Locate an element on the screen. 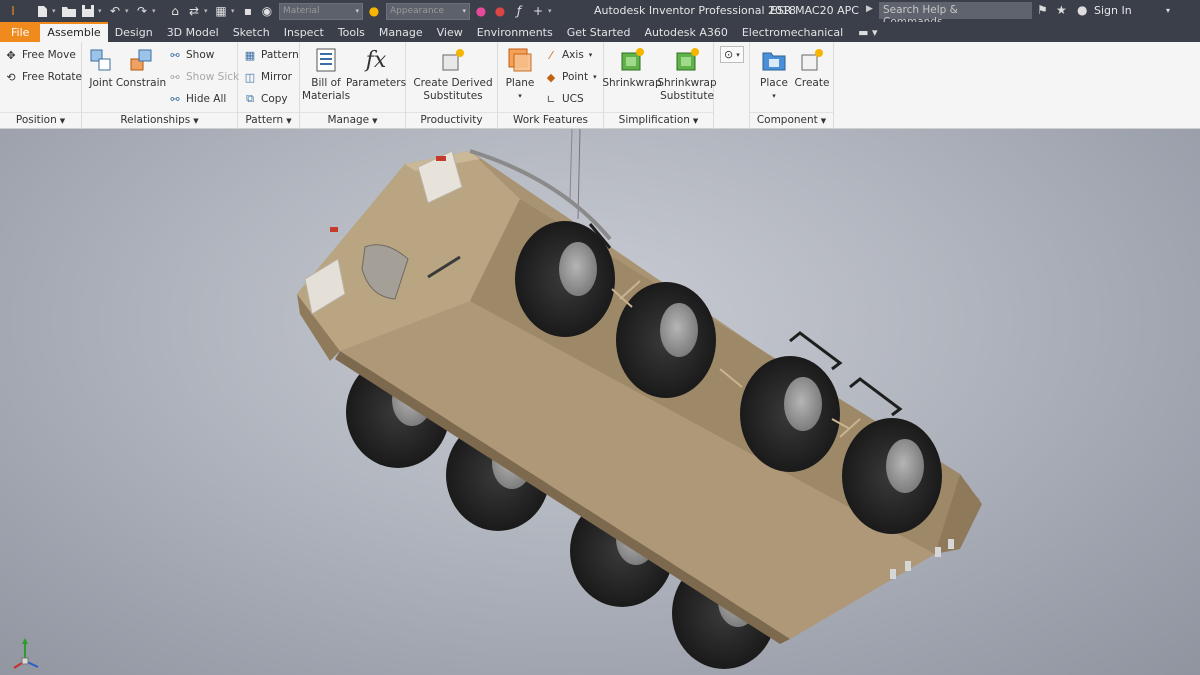  star-icon: ★ is located at coordinates (1061, 10).